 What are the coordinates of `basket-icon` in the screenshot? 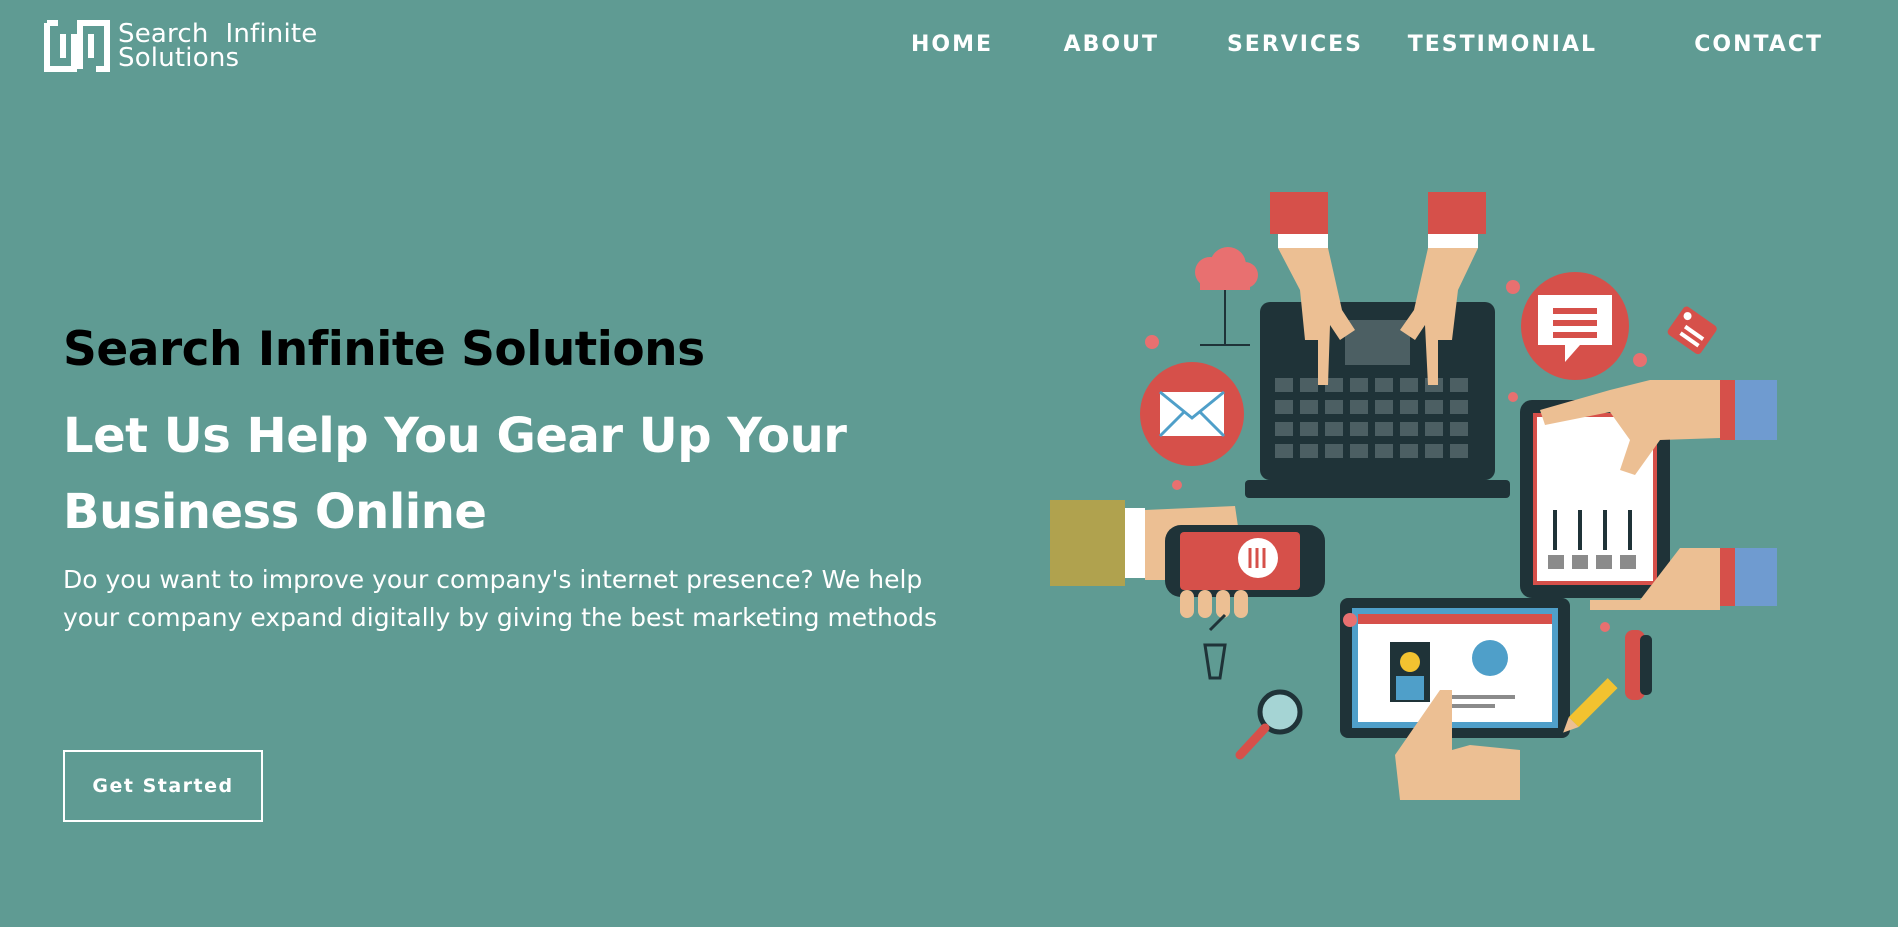 It's located at (1215, 646).